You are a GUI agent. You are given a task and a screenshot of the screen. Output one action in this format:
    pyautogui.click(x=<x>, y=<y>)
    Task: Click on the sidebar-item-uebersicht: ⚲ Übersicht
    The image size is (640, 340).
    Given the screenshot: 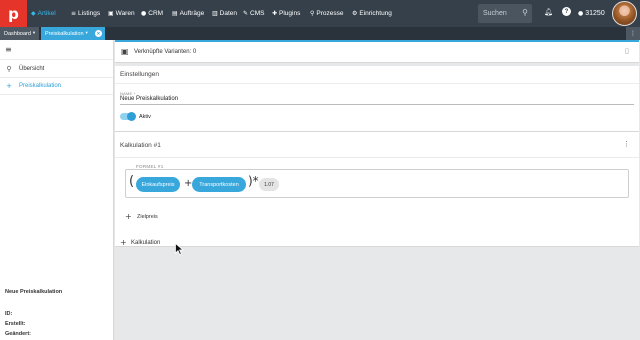 What is the action you would take?
    pyautogui.click(x=56, y=68)
    